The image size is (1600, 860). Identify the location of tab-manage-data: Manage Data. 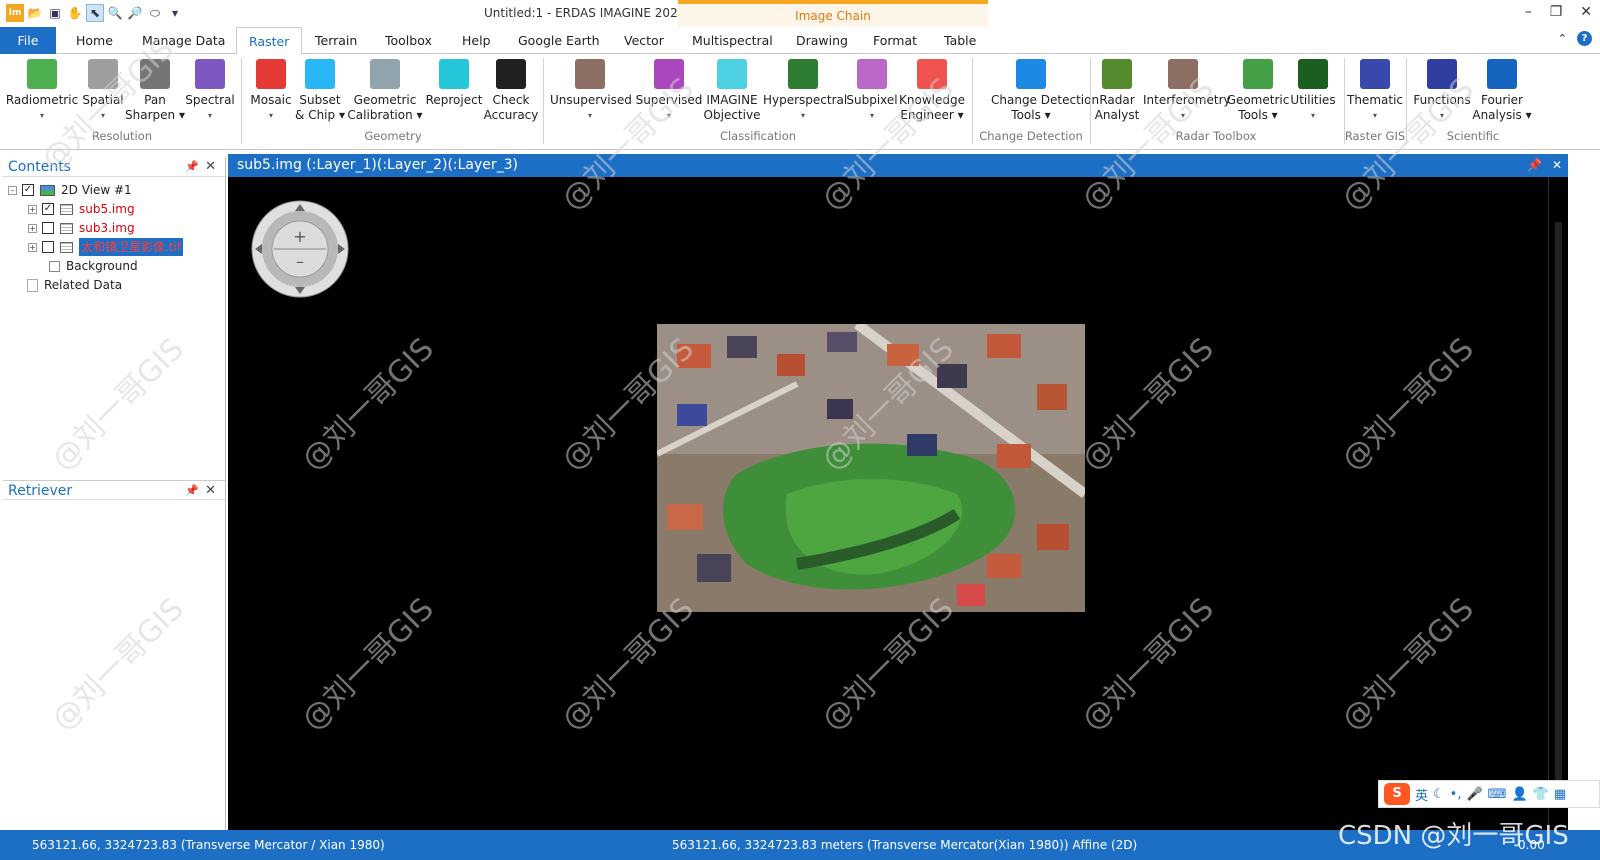
(183, 40).